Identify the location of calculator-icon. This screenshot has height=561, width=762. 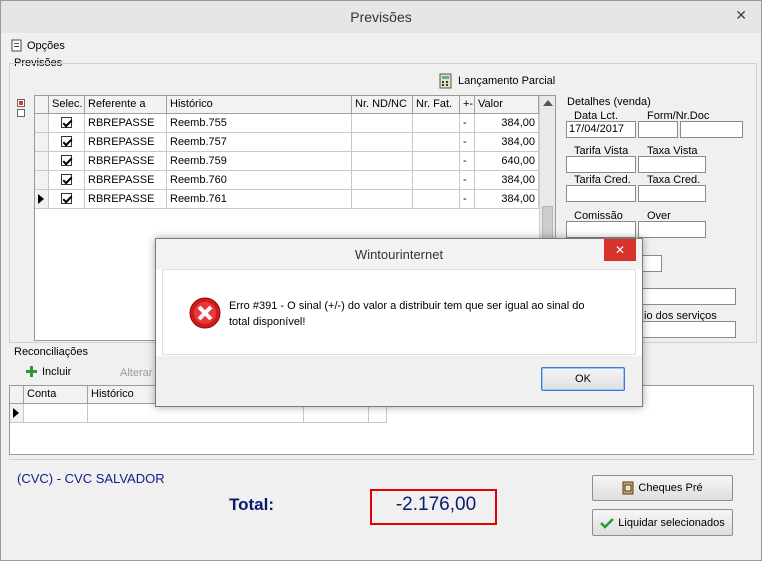
(445, 81).